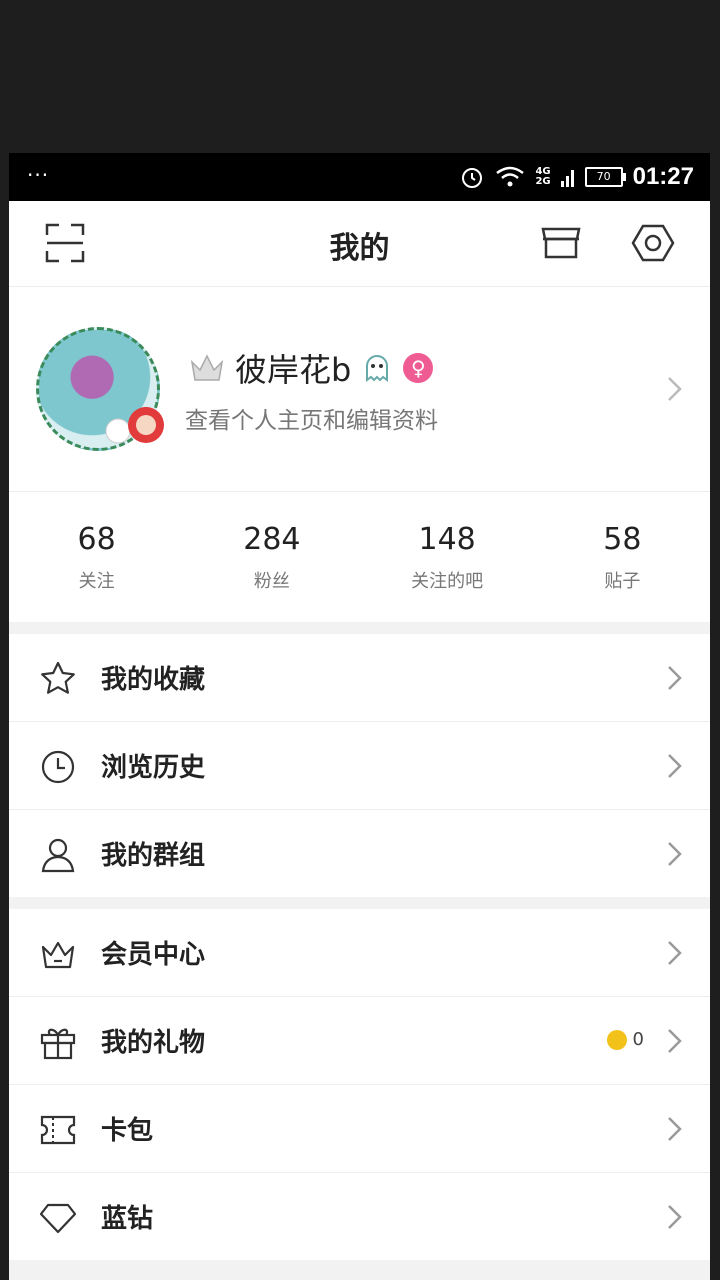  Describe the element at coordinates (616, 1039) in the screenshot. I see `coin-icon` at that location.